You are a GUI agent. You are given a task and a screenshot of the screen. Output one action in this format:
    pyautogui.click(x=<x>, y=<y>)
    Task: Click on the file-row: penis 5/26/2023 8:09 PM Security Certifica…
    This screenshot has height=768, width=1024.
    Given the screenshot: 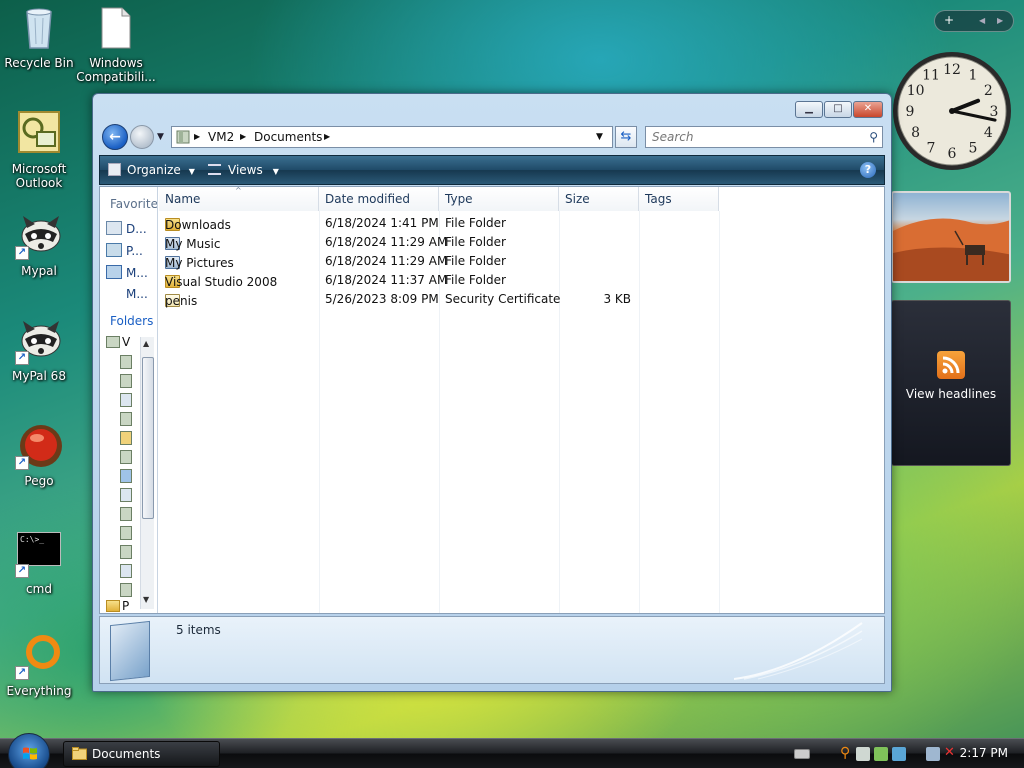 What is the action you would take?
    pyautogui.click(x=439, y=299)
    